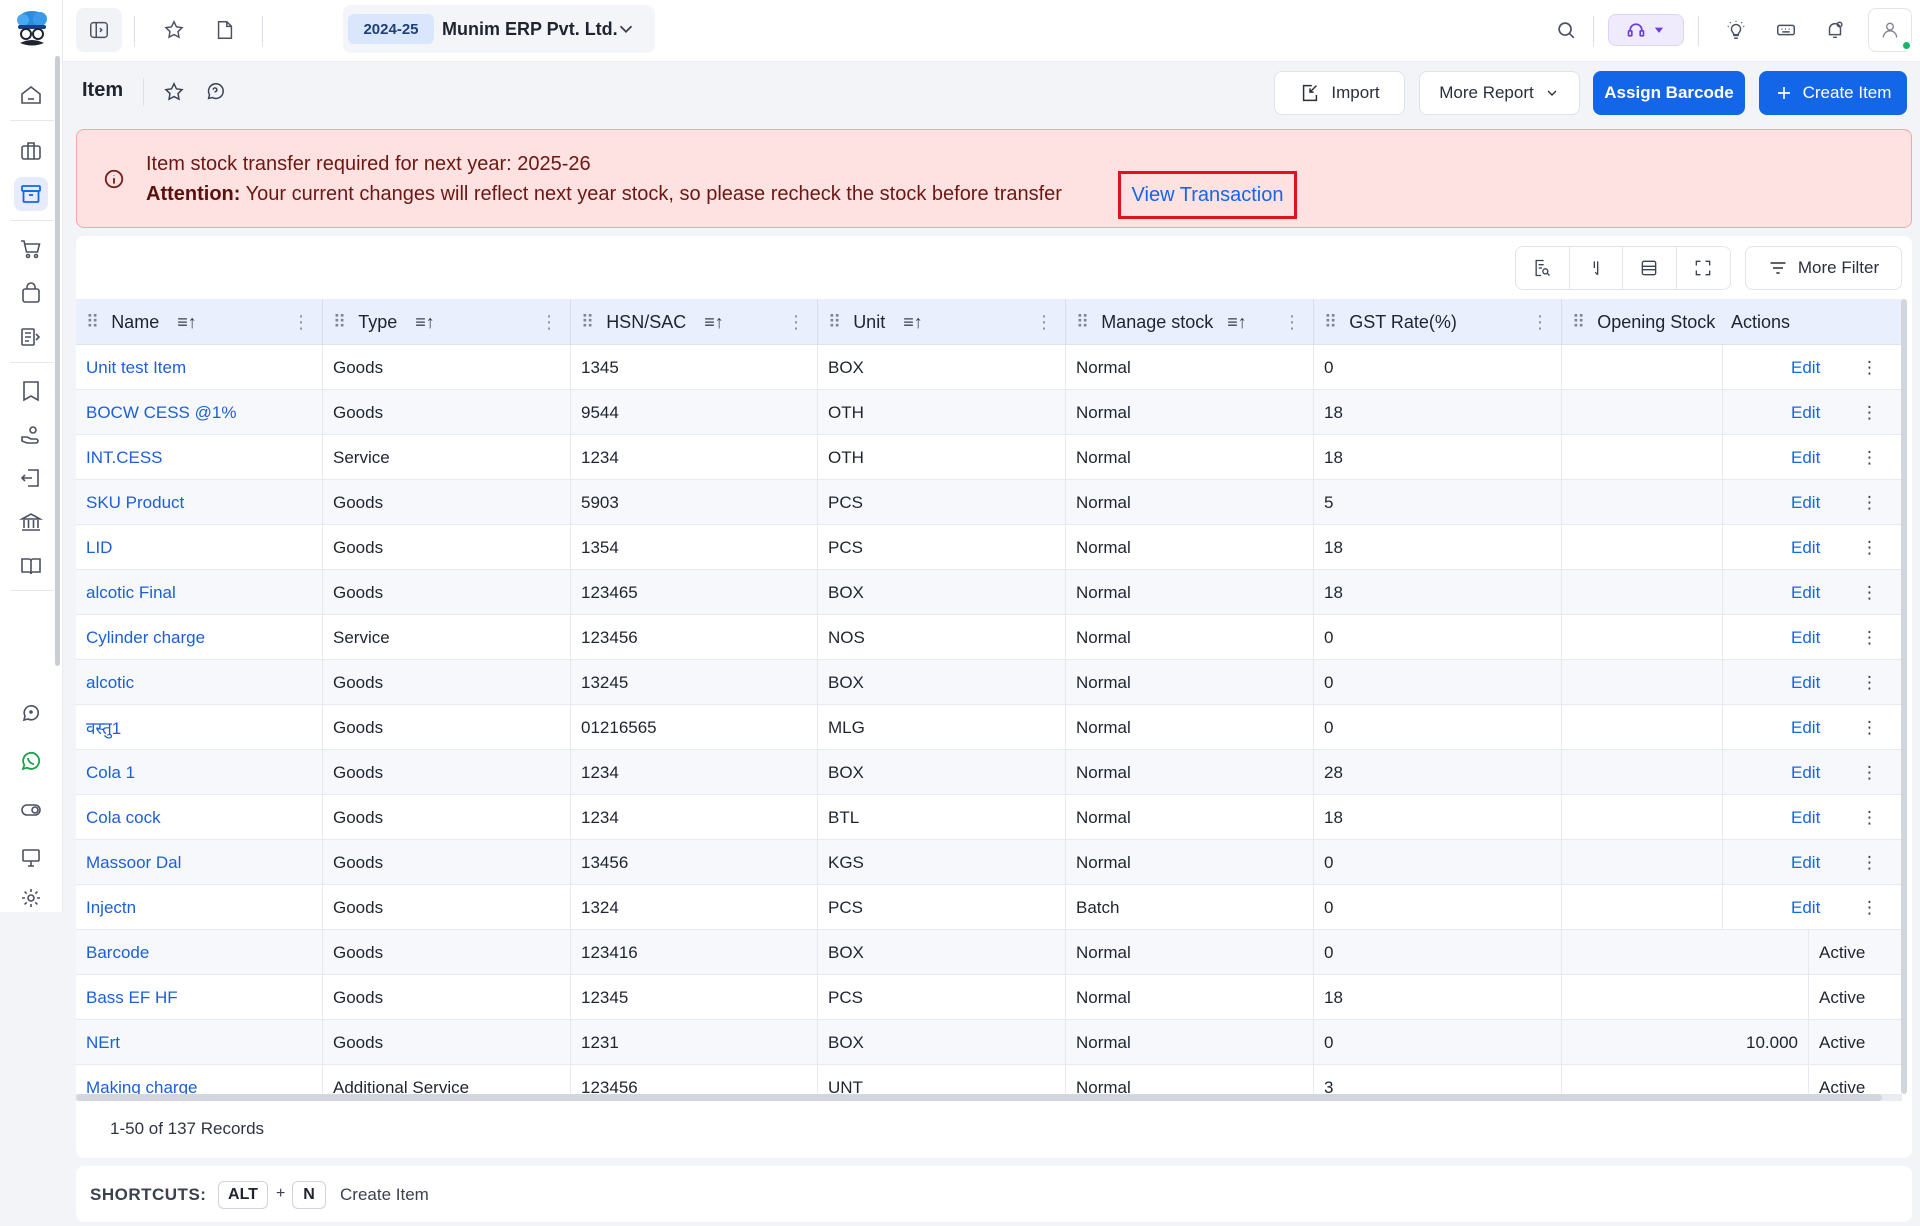 Image resolution: width=1920 pixels, height=1226 pixels. What do you see at coordinates (199, 637) in the screenshot?
I see `cell-name: Cylinder charge` at bounding box center [199, 637].